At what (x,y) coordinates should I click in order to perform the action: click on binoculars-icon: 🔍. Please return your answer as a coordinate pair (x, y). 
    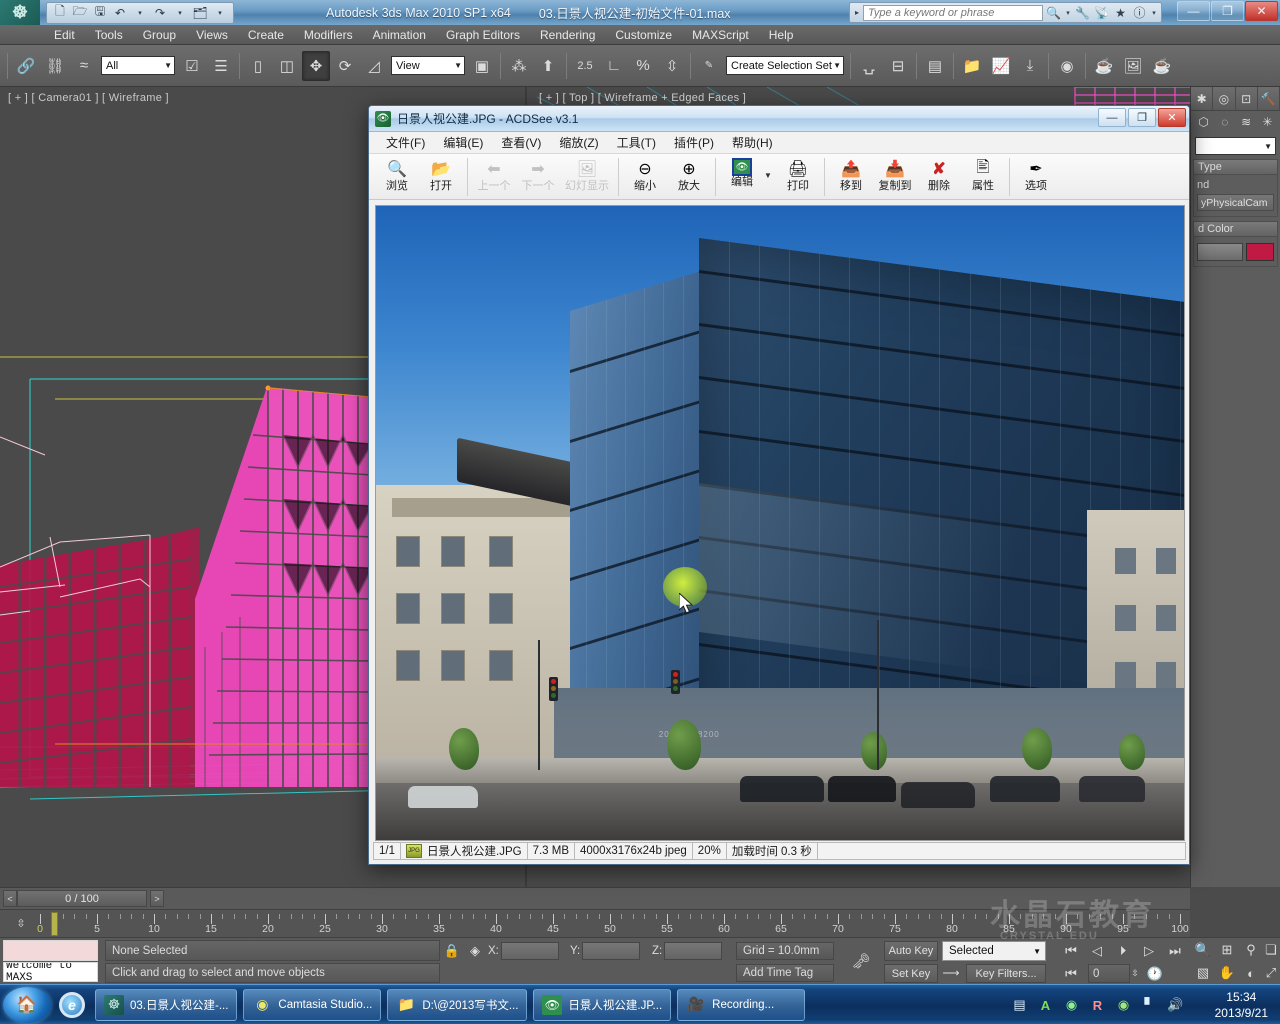
    Looking at the image, I should click on (1053, 12).